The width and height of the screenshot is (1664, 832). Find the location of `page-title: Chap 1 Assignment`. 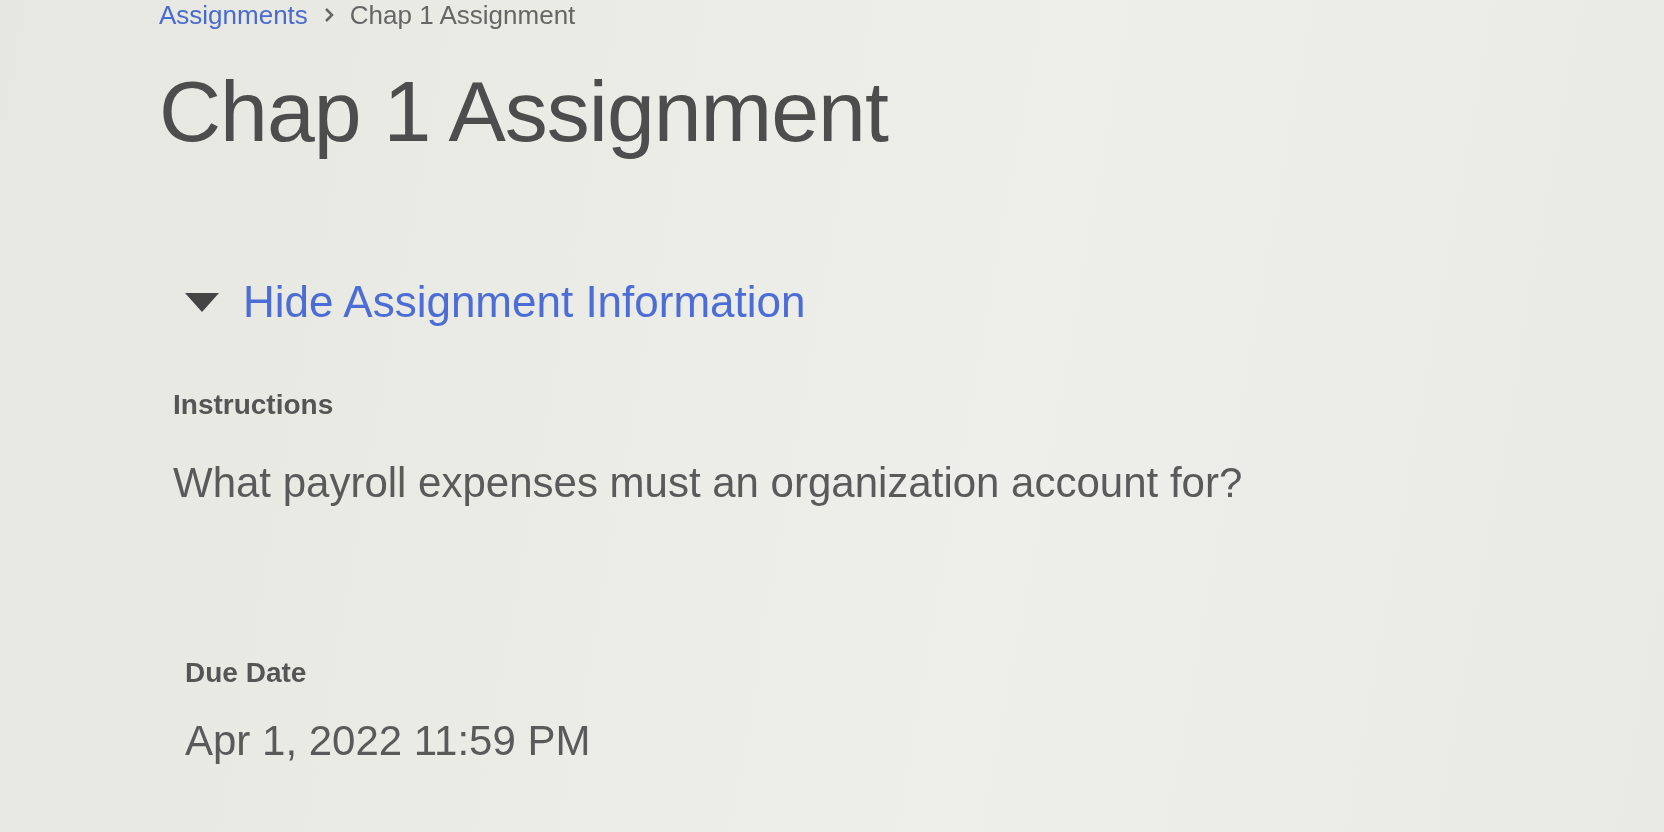

page-title: Chap 1 Assignment is located at coordinates (524, 111).